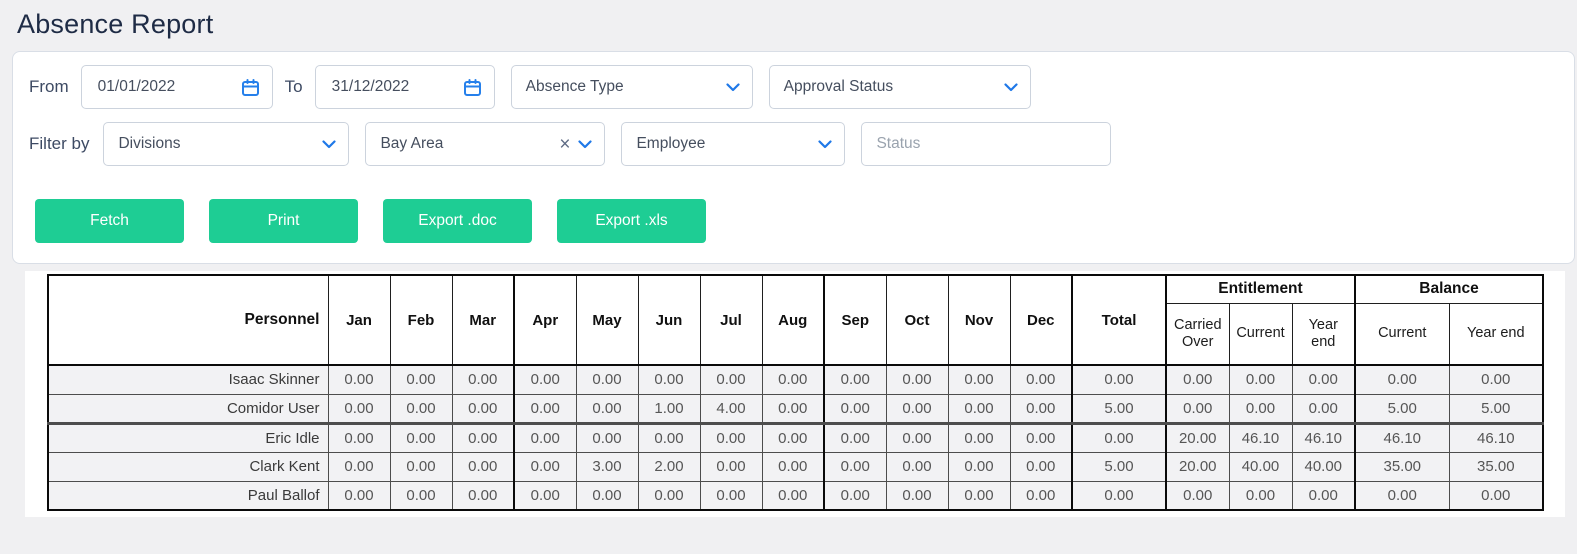 The height and width of the screenshot is (554, 1577). I want to click on column-header-month: Feb, so click(421, 320).